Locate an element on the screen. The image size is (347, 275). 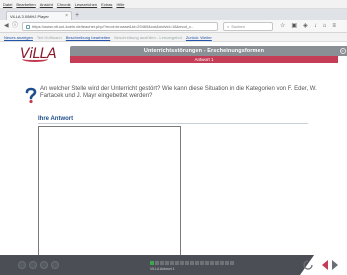
download-icon: ↓ is located at coordinates (315, 26).